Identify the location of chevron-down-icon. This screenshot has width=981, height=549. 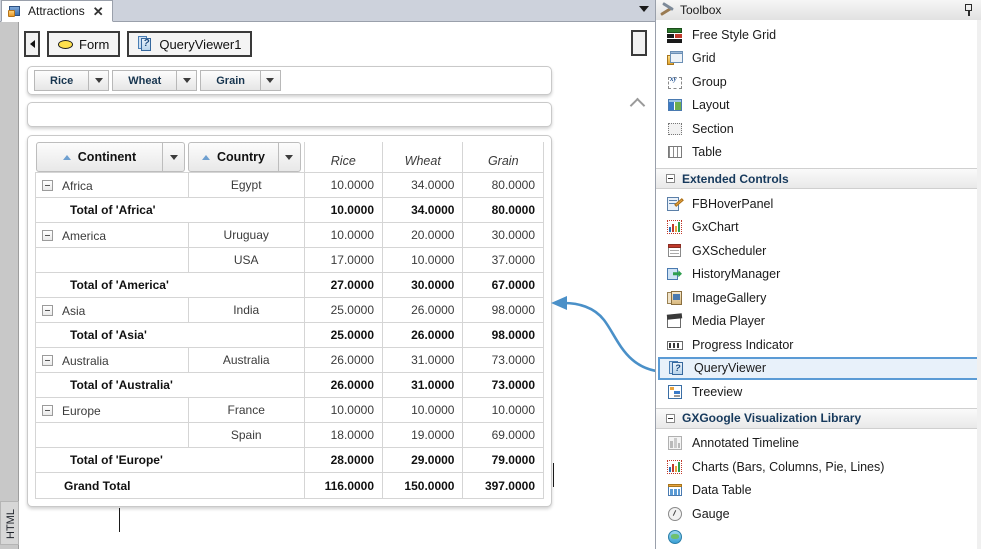
(644, 9).